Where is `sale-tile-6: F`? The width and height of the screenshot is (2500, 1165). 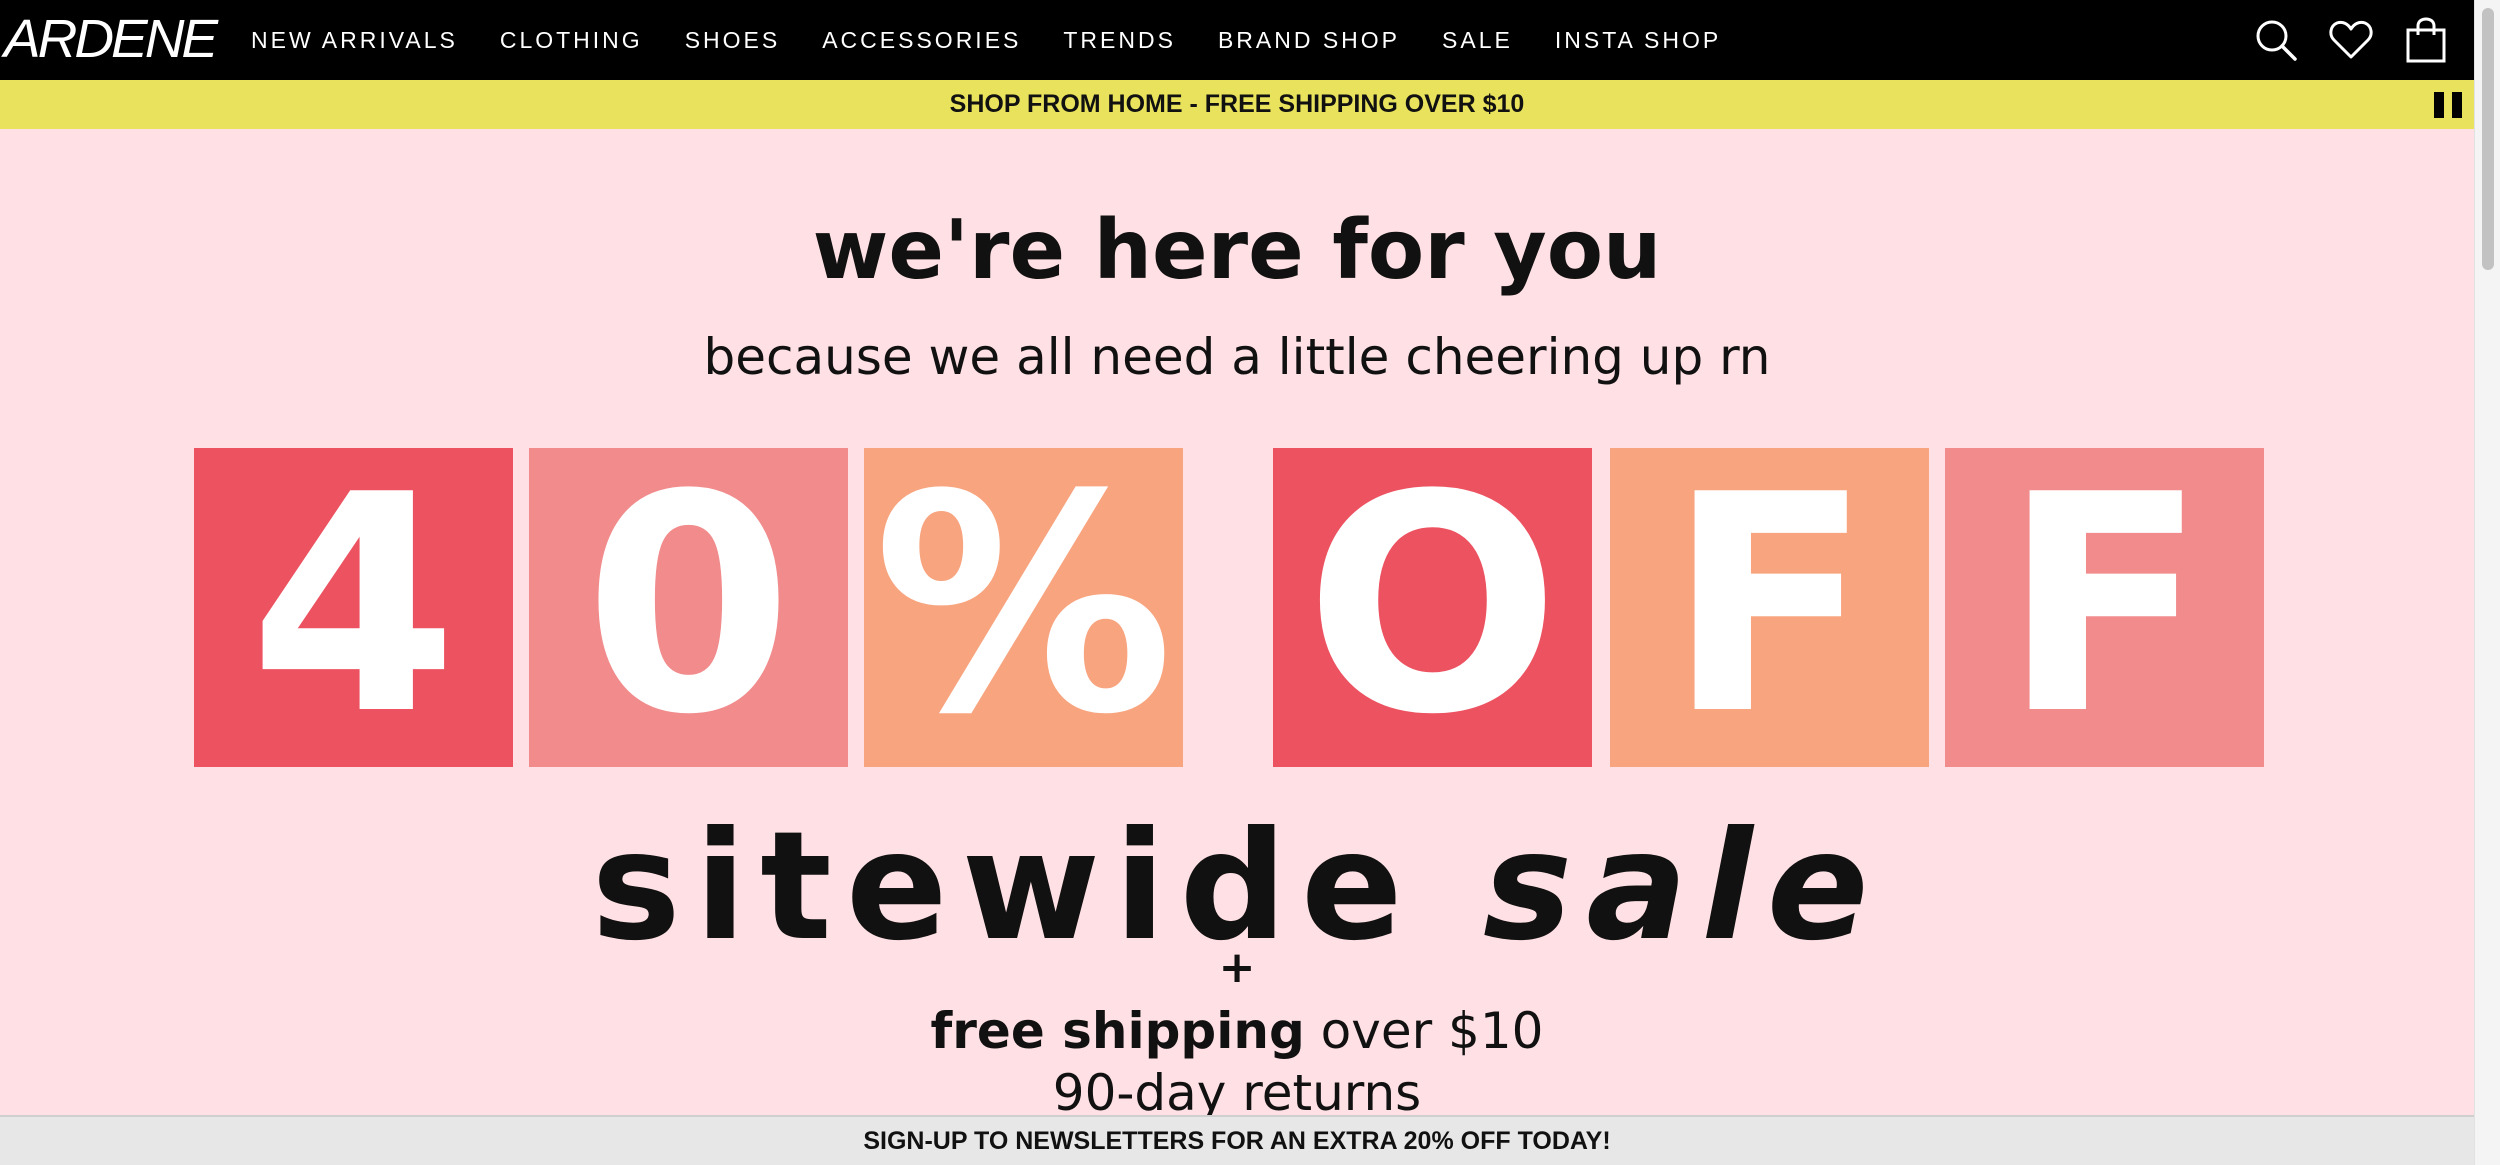 sale-tile-6: F is located at coordinates (2104, 607).